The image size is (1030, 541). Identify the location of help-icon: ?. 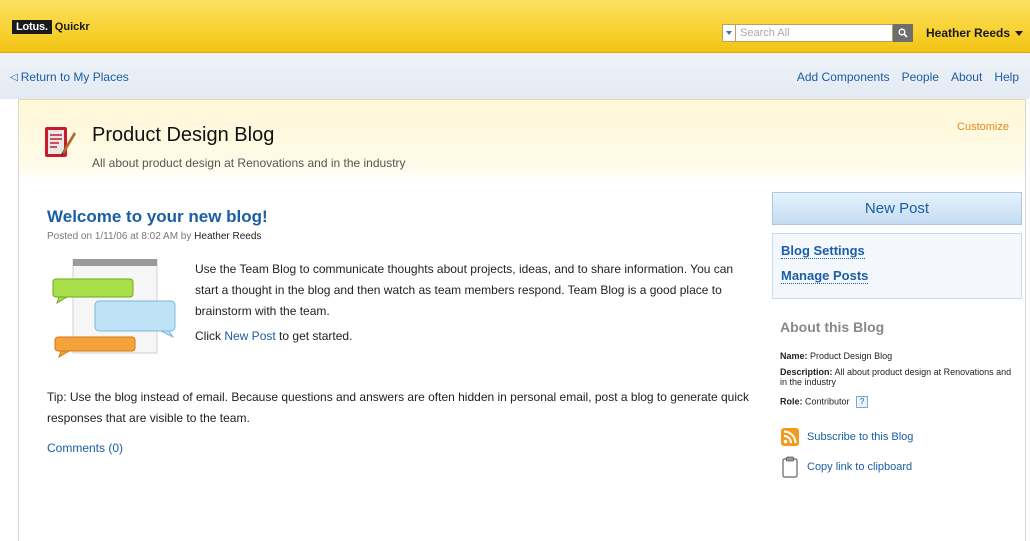
(862, 402).